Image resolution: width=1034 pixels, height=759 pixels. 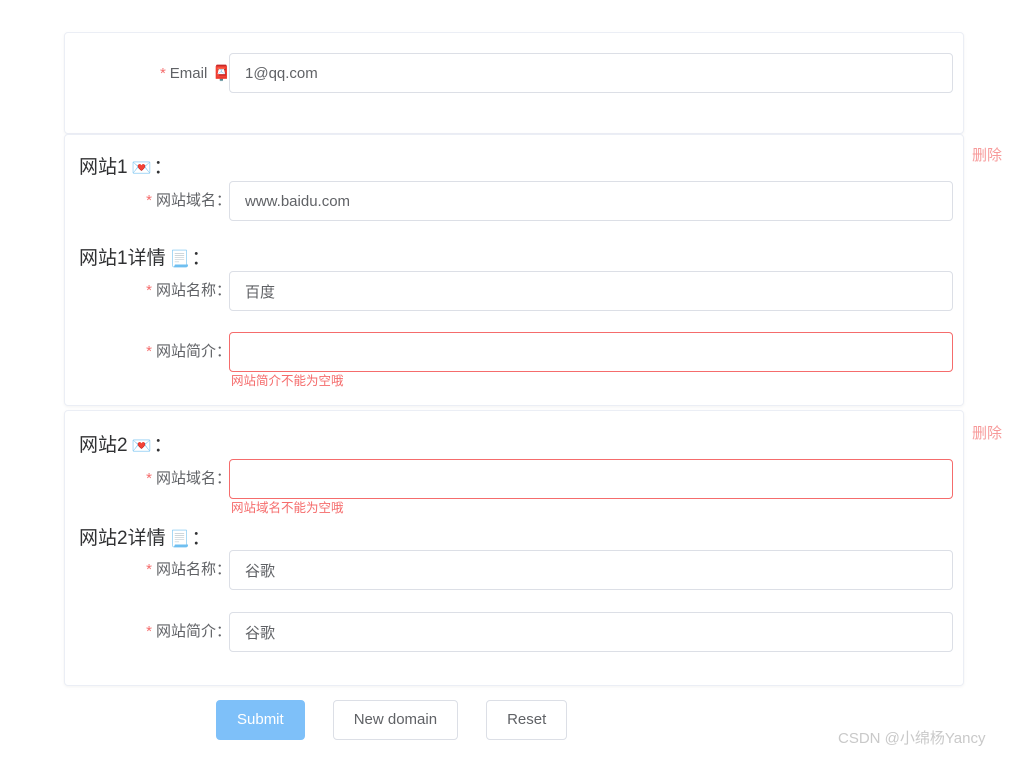 I want to click on site-2-heading: 网站2 💌：, so click(x=126, y=446).